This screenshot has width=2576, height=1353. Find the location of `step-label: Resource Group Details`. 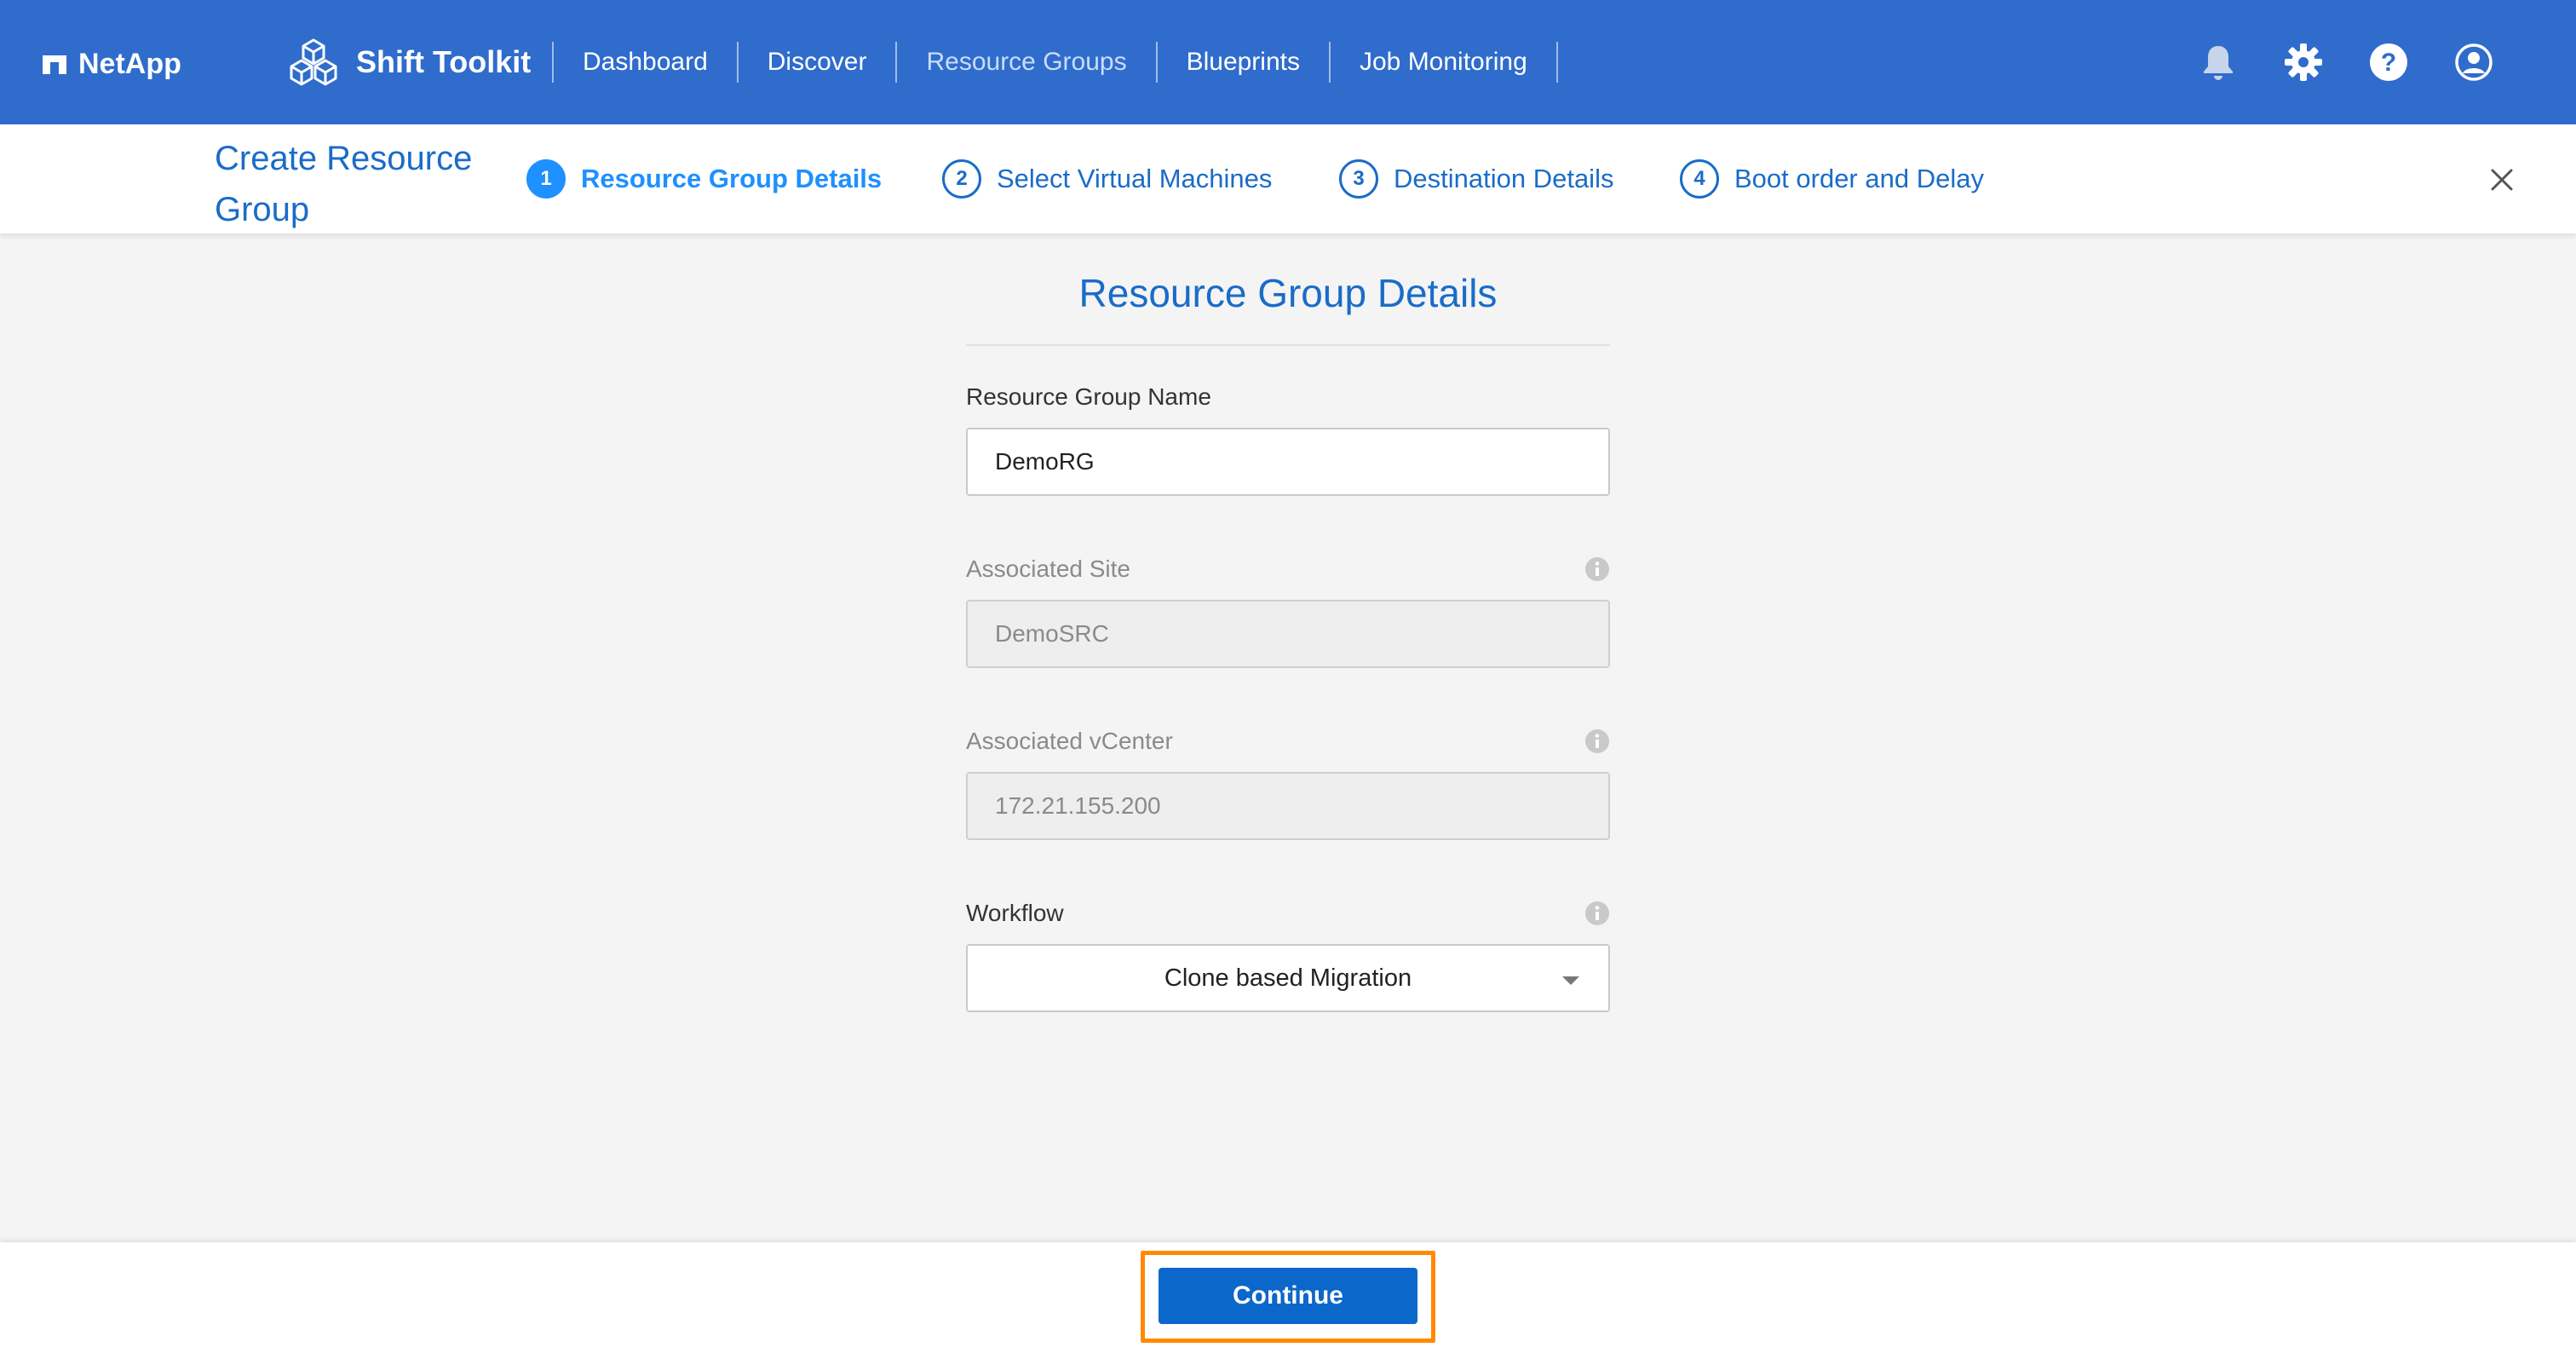

step-label: Resource Group Details is located at coordinates (732, 178).